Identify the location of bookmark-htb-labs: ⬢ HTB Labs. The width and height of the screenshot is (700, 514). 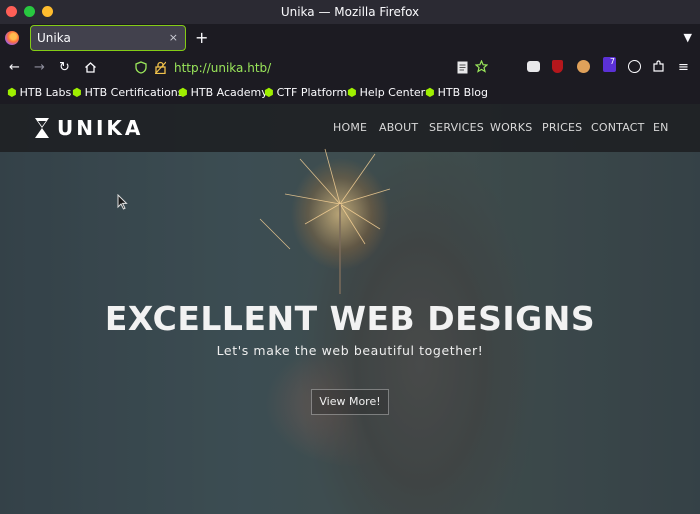
(39, 93).